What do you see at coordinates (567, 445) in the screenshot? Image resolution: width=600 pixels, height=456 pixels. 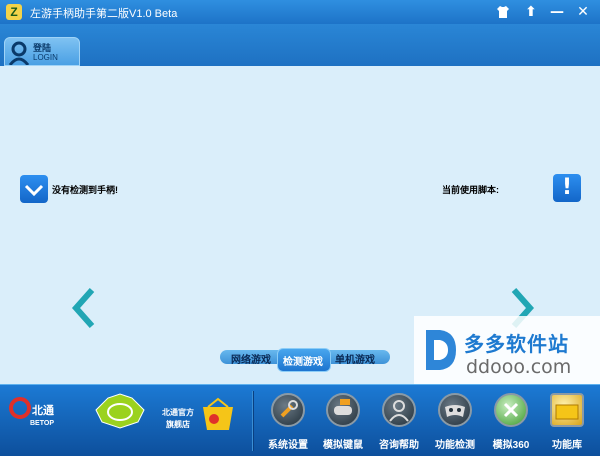 I see `function-library-label: 功能库` at bounding box center [567, 445].